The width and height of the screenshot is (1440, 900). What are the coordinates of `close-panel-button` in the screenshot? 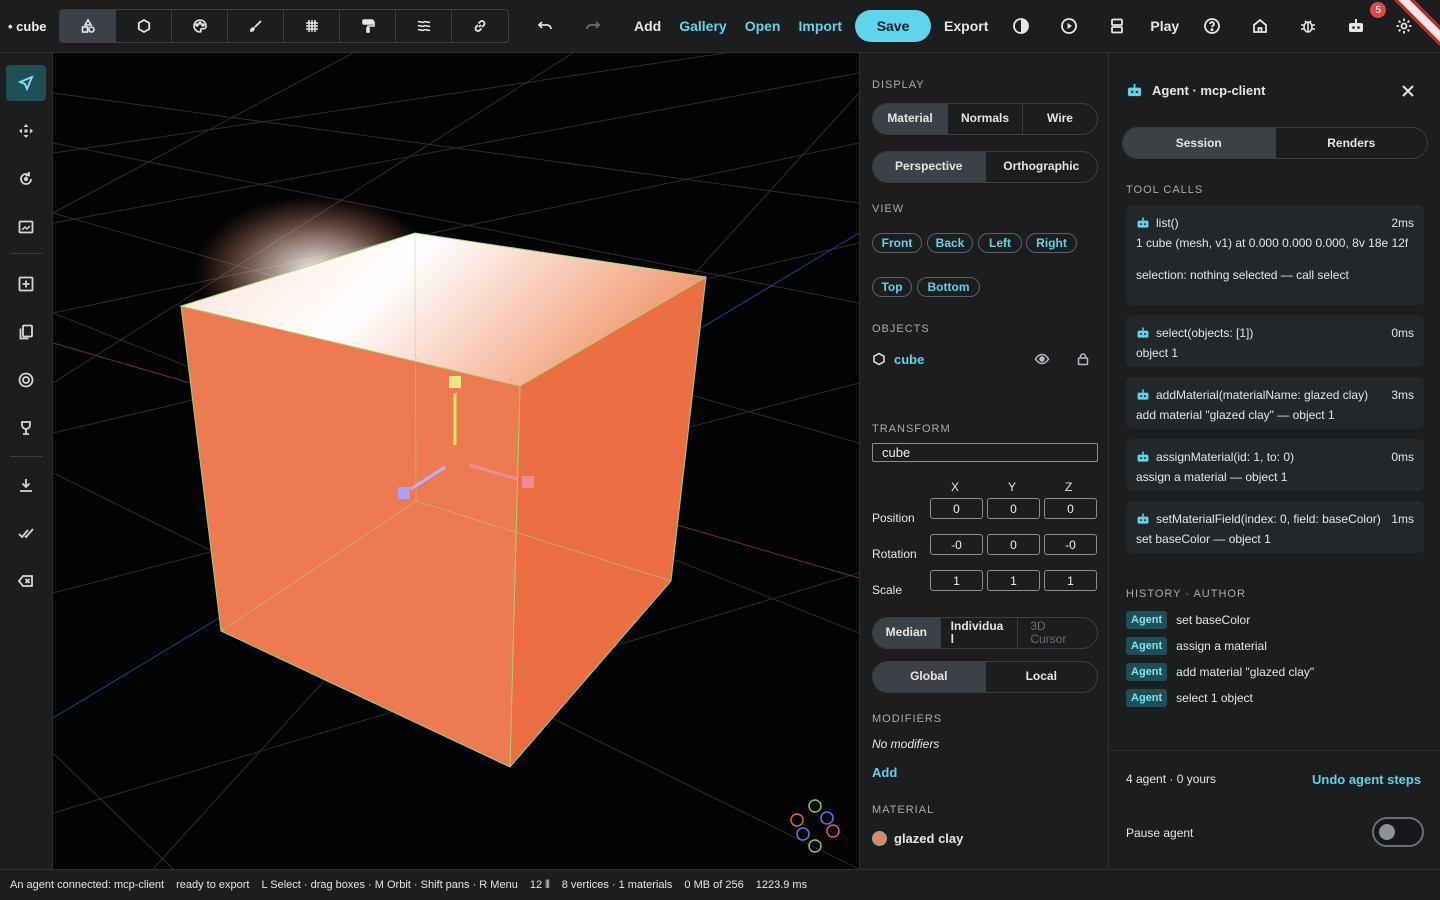 It's located at (1408, 91).